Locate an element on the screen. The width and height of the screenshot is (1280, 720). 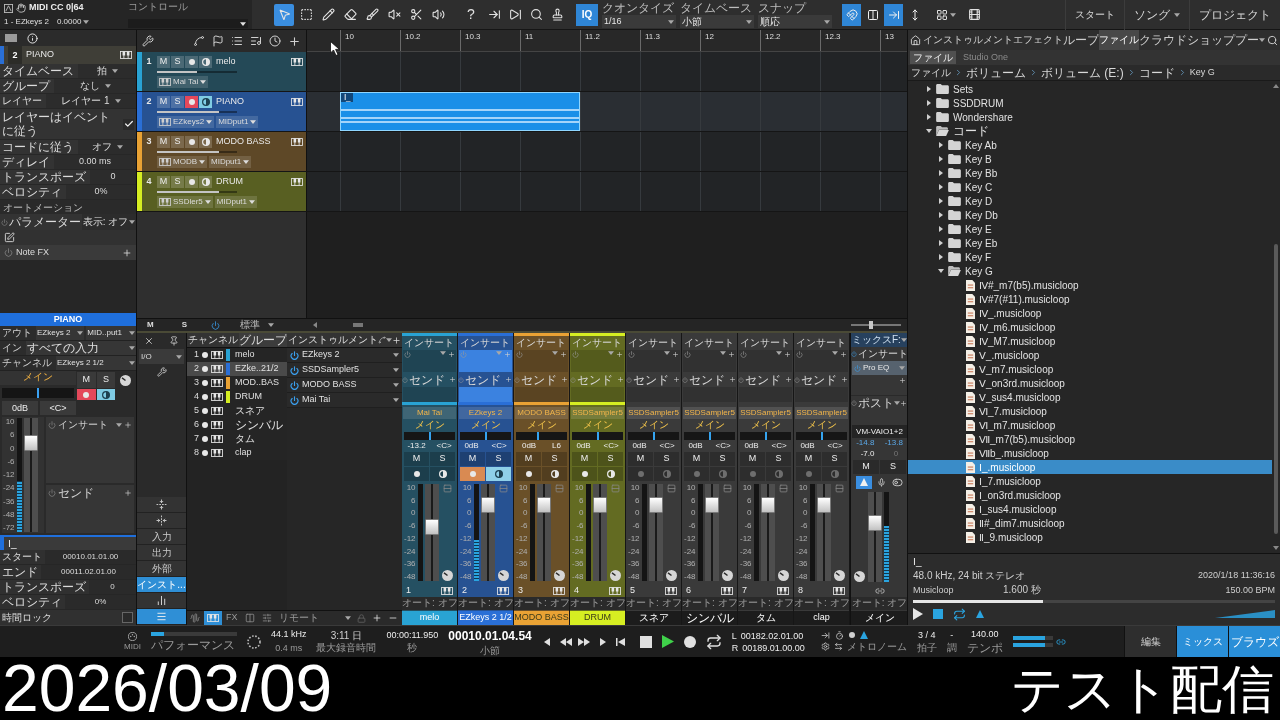
nav-button: ソング is located at coordinates (1156, 15).